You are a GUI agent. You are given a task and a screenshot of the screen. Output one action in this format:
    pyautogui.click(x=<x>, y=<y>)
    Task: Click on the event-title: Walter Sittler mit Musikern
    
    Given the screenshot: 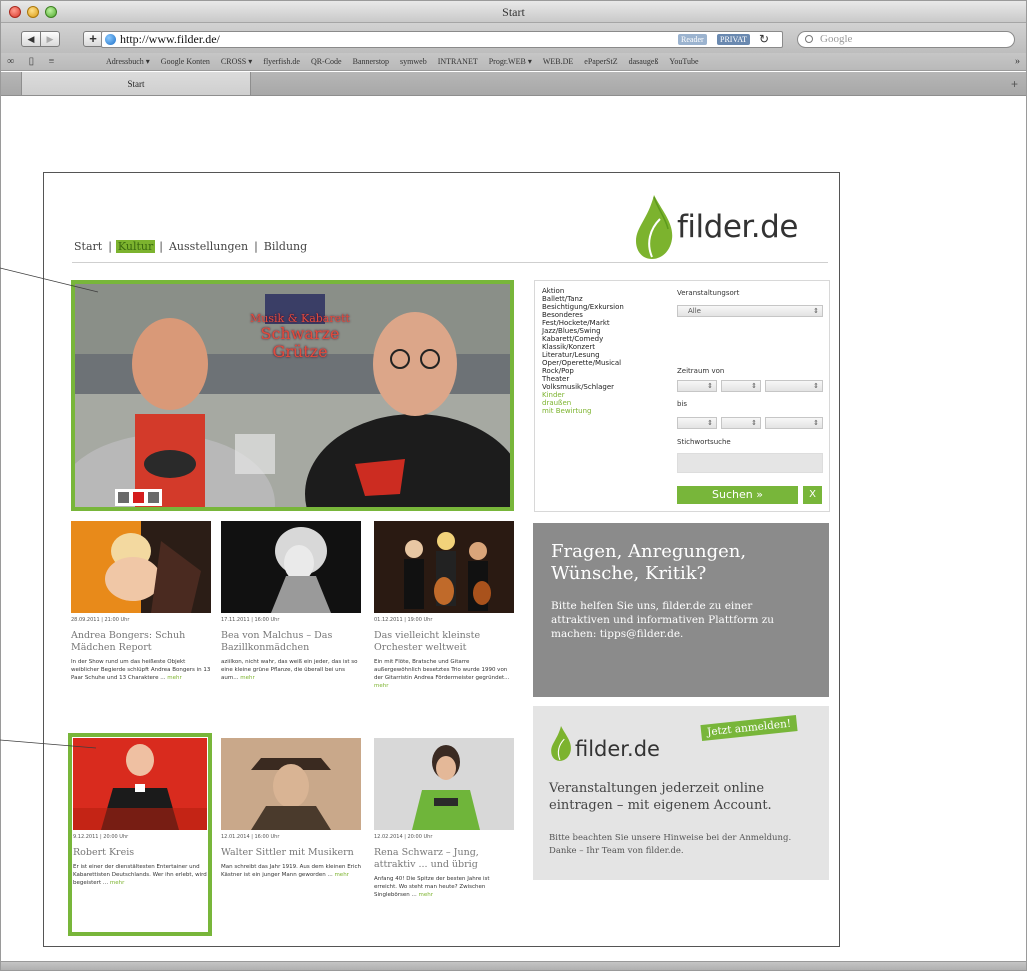 What is the action you would take?
    pyautogui.click(x=291, y=853)
    